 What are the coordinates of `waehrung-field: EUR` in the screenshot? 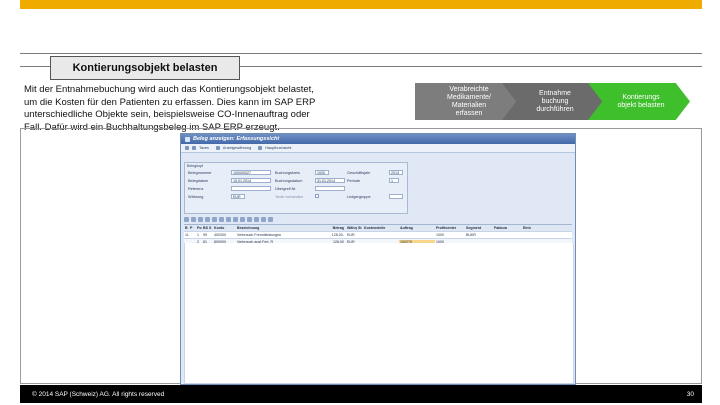 It's located at (238, 196).